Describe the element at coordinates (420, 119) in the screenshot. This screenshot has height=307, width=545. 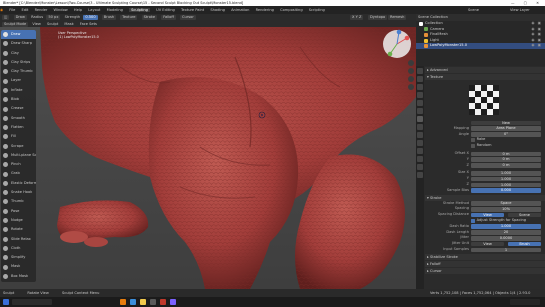
I see `object-tab-icon` at that location.